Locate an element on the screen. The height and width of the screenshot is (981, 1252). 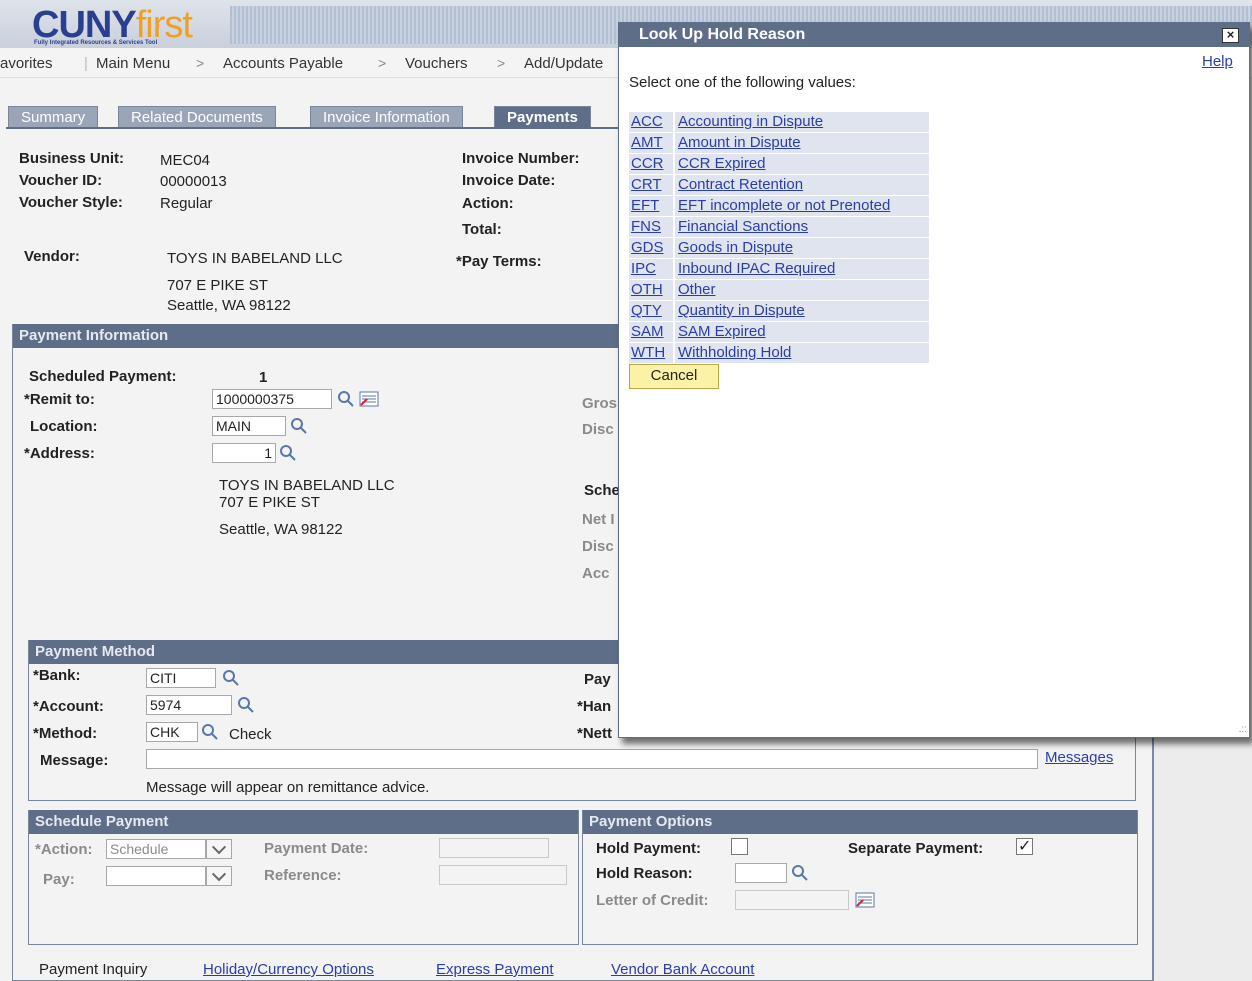
tab-related-documents: Related Documents is located at coordinates (197, 117).